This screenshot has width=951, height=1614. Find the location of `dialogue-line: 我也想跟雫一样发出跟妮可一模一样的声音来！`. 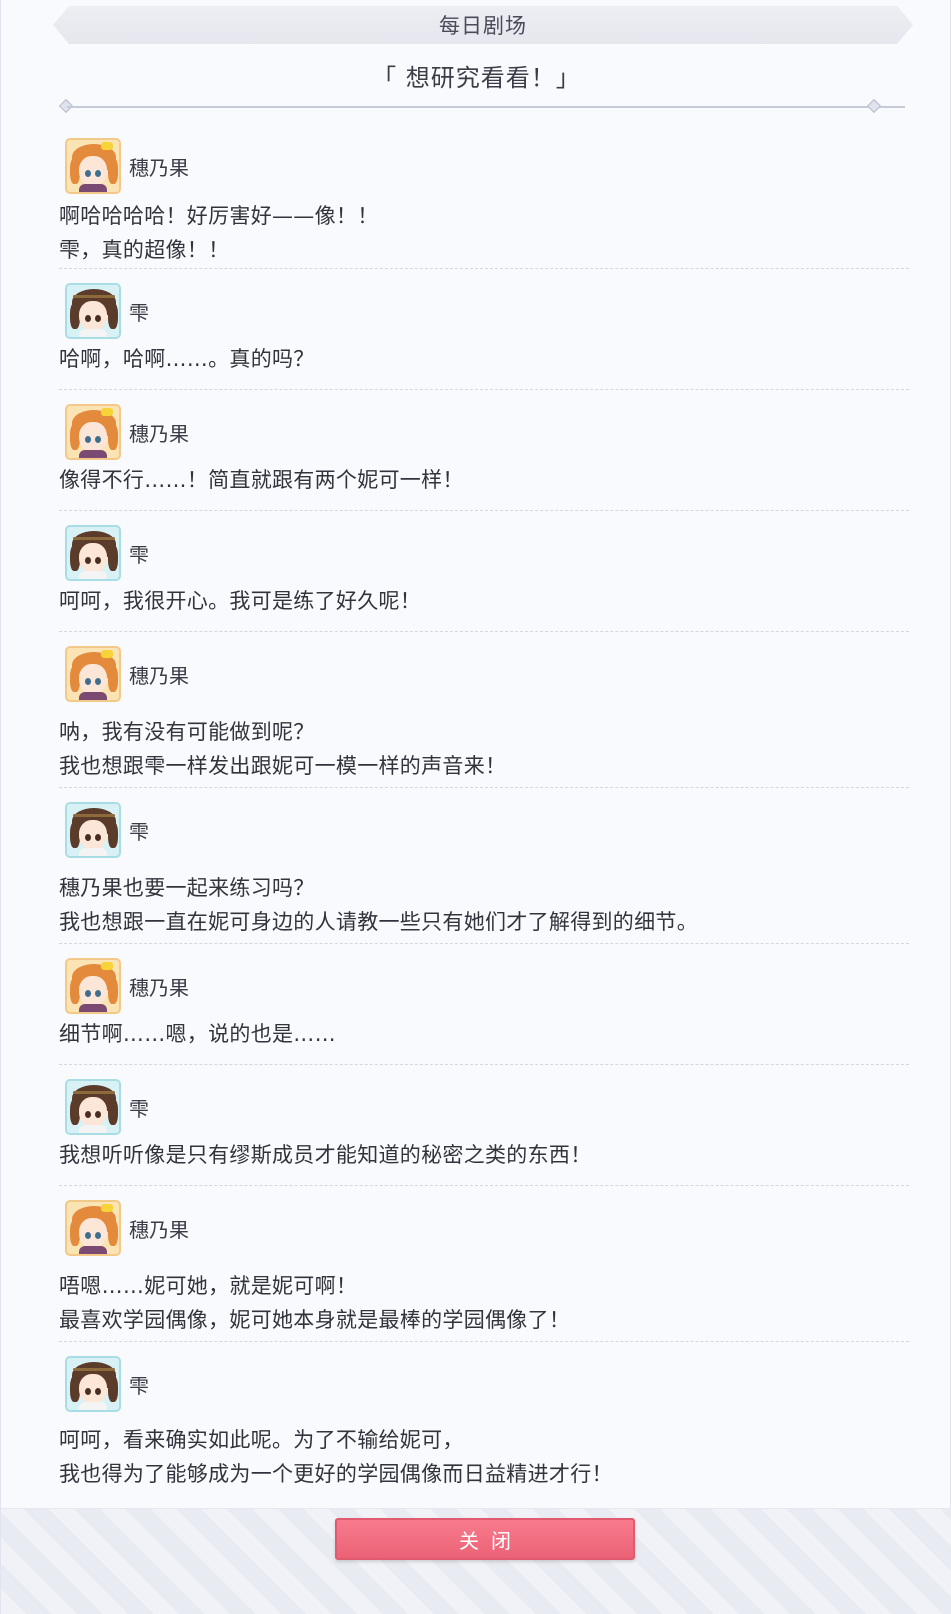

dialogue-line: 我也想跟雫一样发出跟妮可一模一样的声音来！ is located at coordinates (283, 766).